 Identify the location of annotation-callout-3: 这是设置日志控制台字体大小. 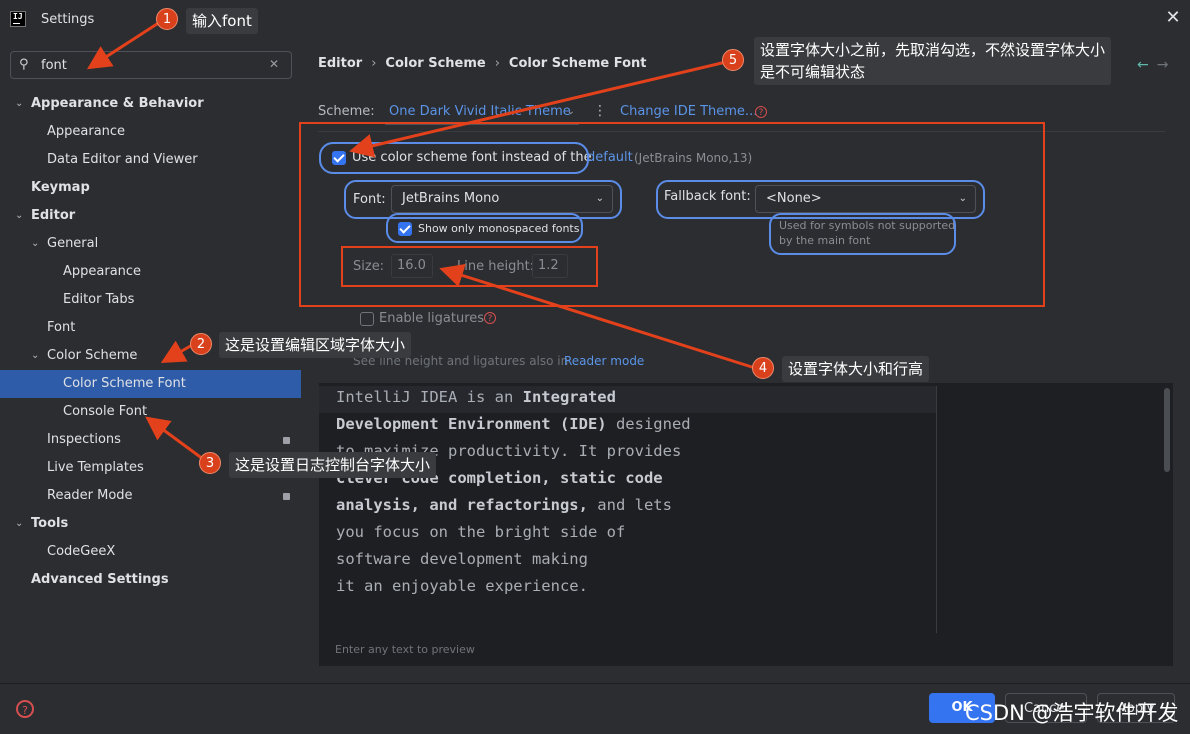
(333, 465).